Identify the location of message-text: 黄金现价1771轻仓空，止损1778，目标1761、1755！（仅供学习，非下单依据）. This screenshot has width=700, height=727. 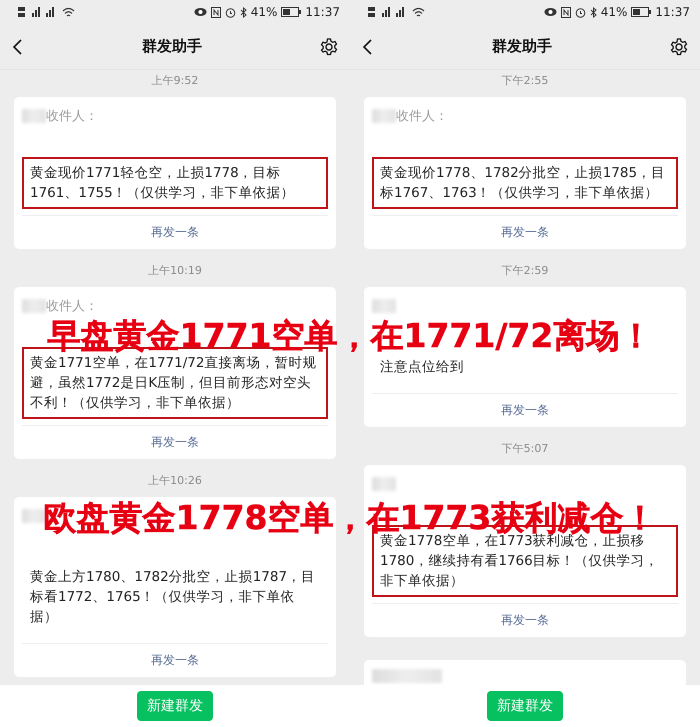
(175, 183).